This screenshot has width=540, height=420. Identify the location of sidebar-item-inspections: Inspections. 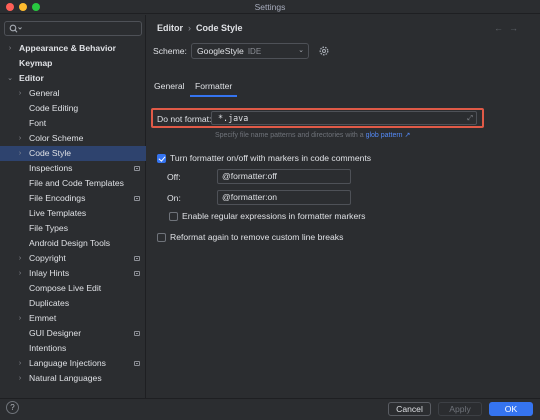
(73, 168).